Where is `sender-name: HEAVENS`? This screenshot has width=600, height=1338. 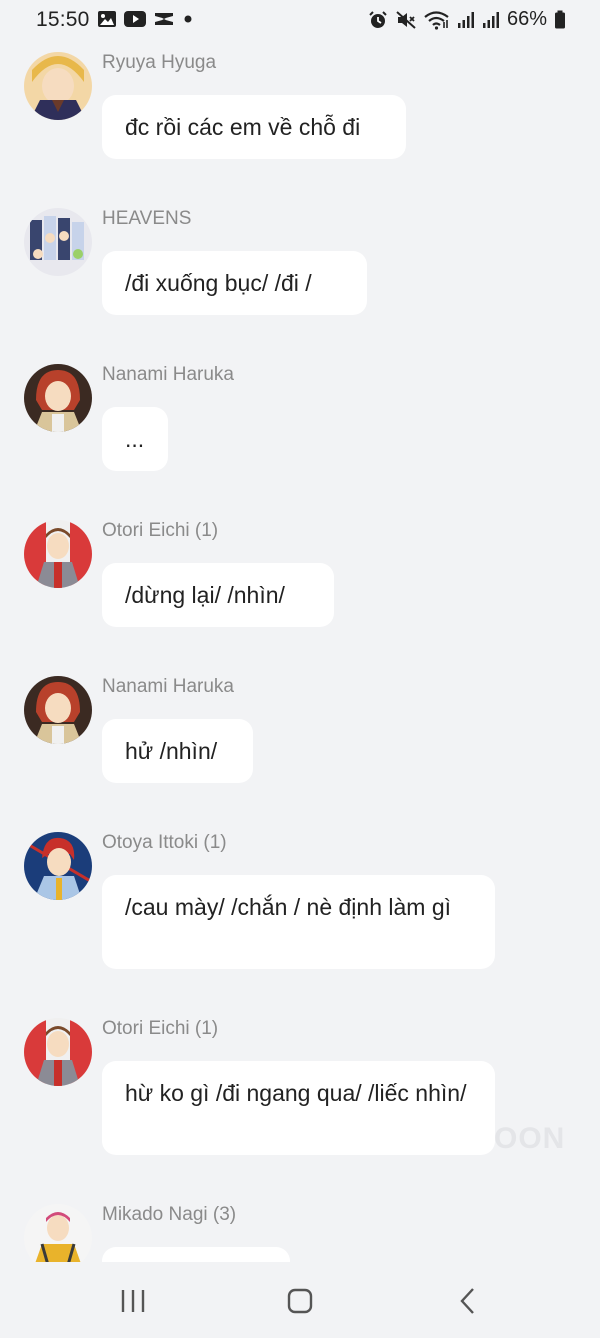
sender-name: HEAVENS is located at coordinates (147, 218).